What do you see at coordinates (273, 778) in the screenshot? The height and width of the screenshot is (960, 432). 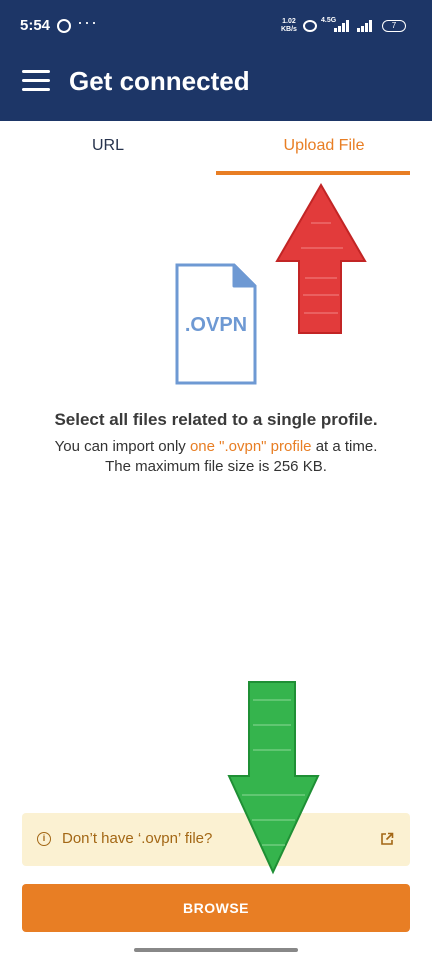 I see `annotation-arrow-down-icon` at bounding box center [273, 778].